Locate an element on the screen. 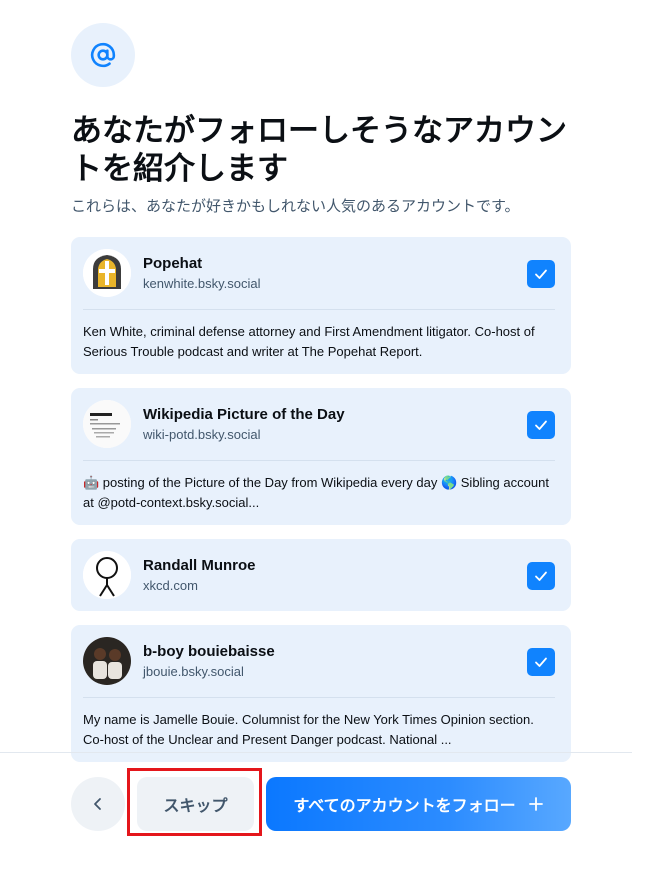  account-handle: xkcd.com is located at coordinates (170, 585).